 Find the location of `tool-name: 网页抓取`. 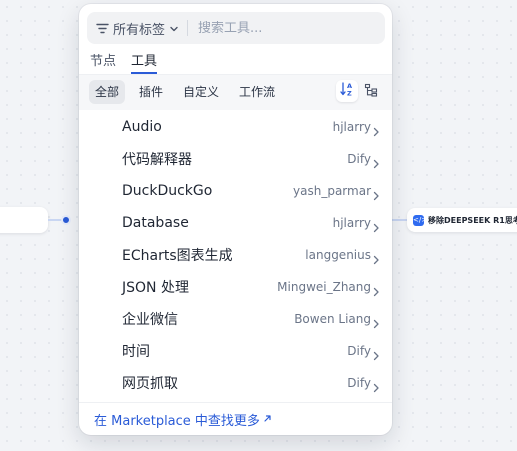

tool-name: 网页抓取 is located at coordinates (150, 384).